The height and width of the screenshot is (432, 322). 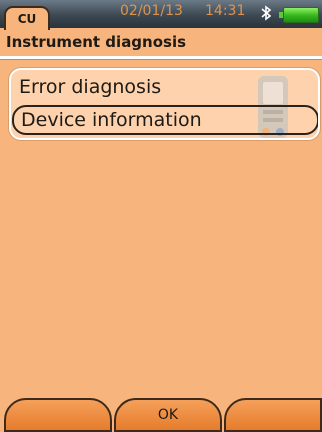 What do you see at coordinates (165, 120) in the screenshot?
I see `menu-item-device-information: Device information` at bounding box center [165, 120].